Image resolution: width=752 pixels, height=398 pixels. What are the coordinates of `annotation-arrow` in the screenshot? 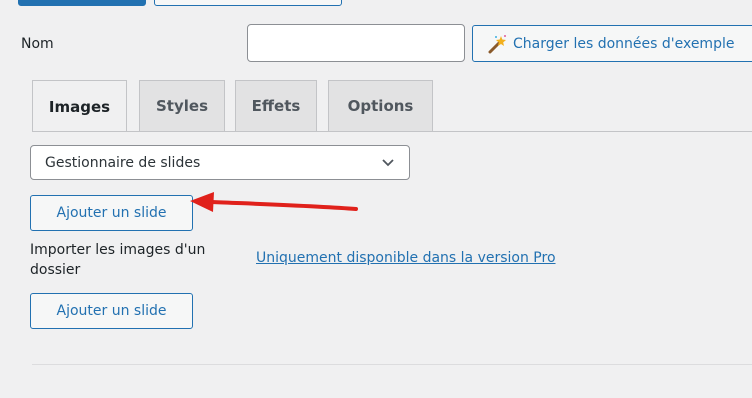 It's located at (274, 202).